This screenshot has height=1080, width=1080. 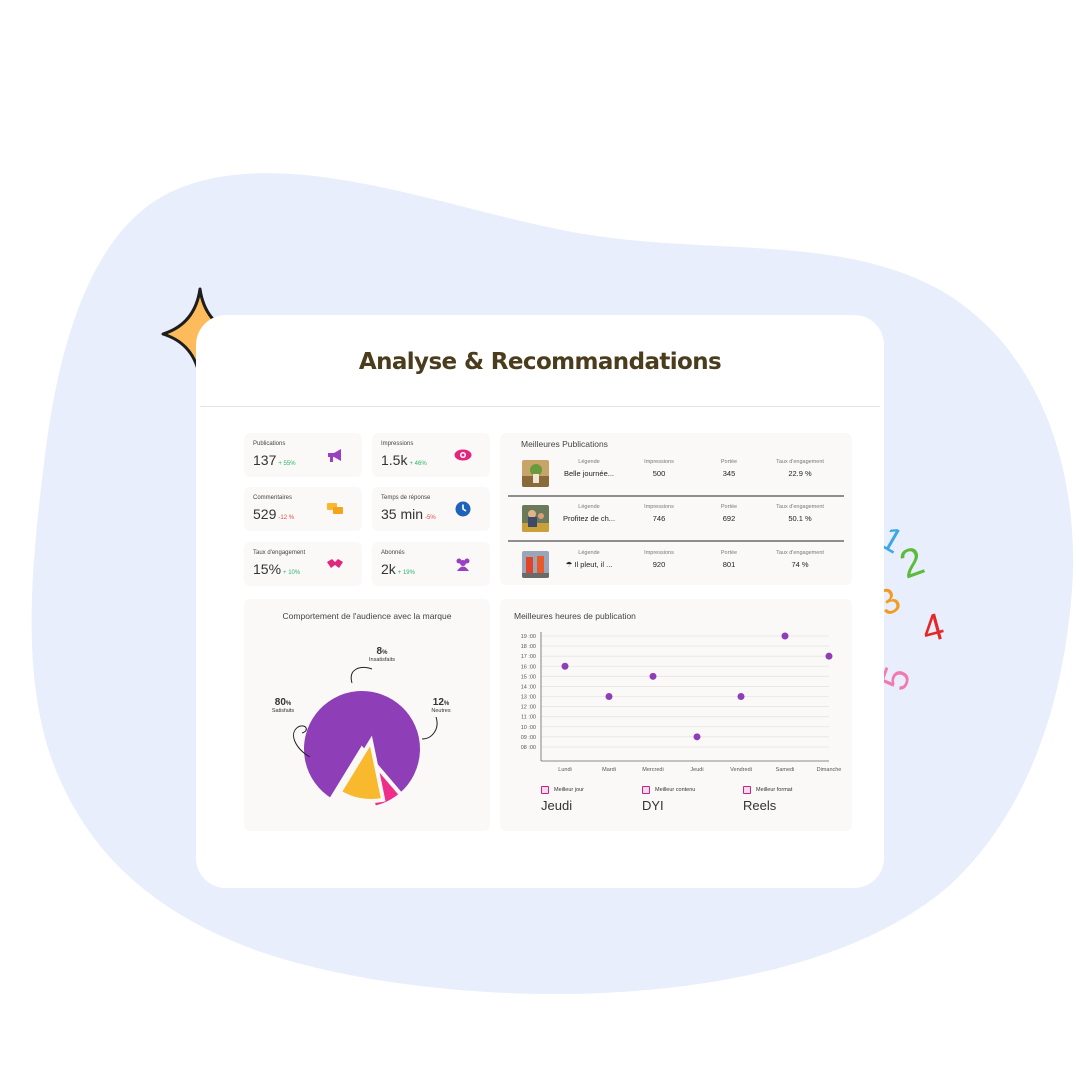 I want to click on publication-impressions: 920, so click(x=659, y=564).